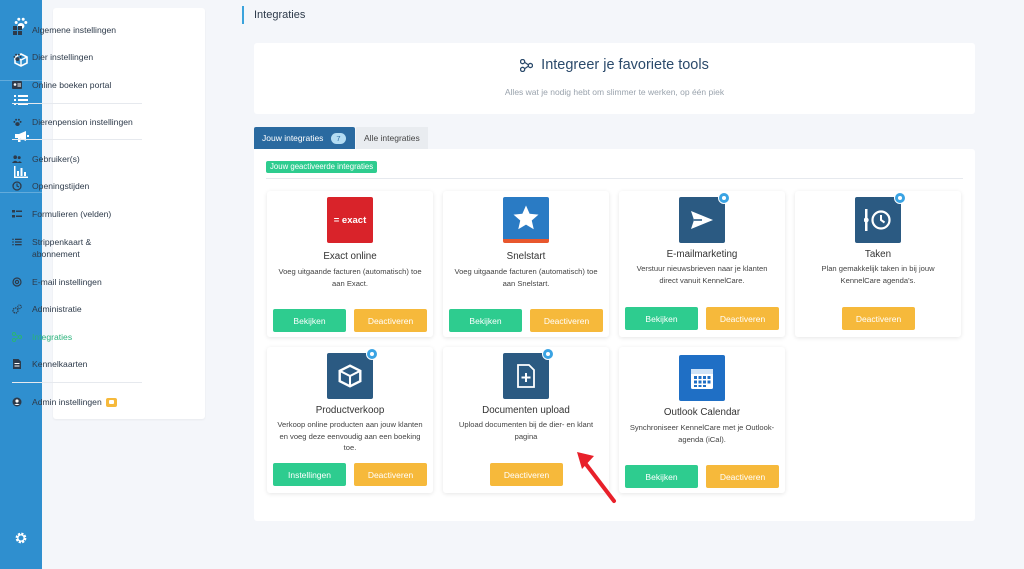 This screenshot has width=1024, height=569. What do you see at coordinates (704, 217) in the screenshot?
I see `send-logo-icon` at bounding box center [704, 217].